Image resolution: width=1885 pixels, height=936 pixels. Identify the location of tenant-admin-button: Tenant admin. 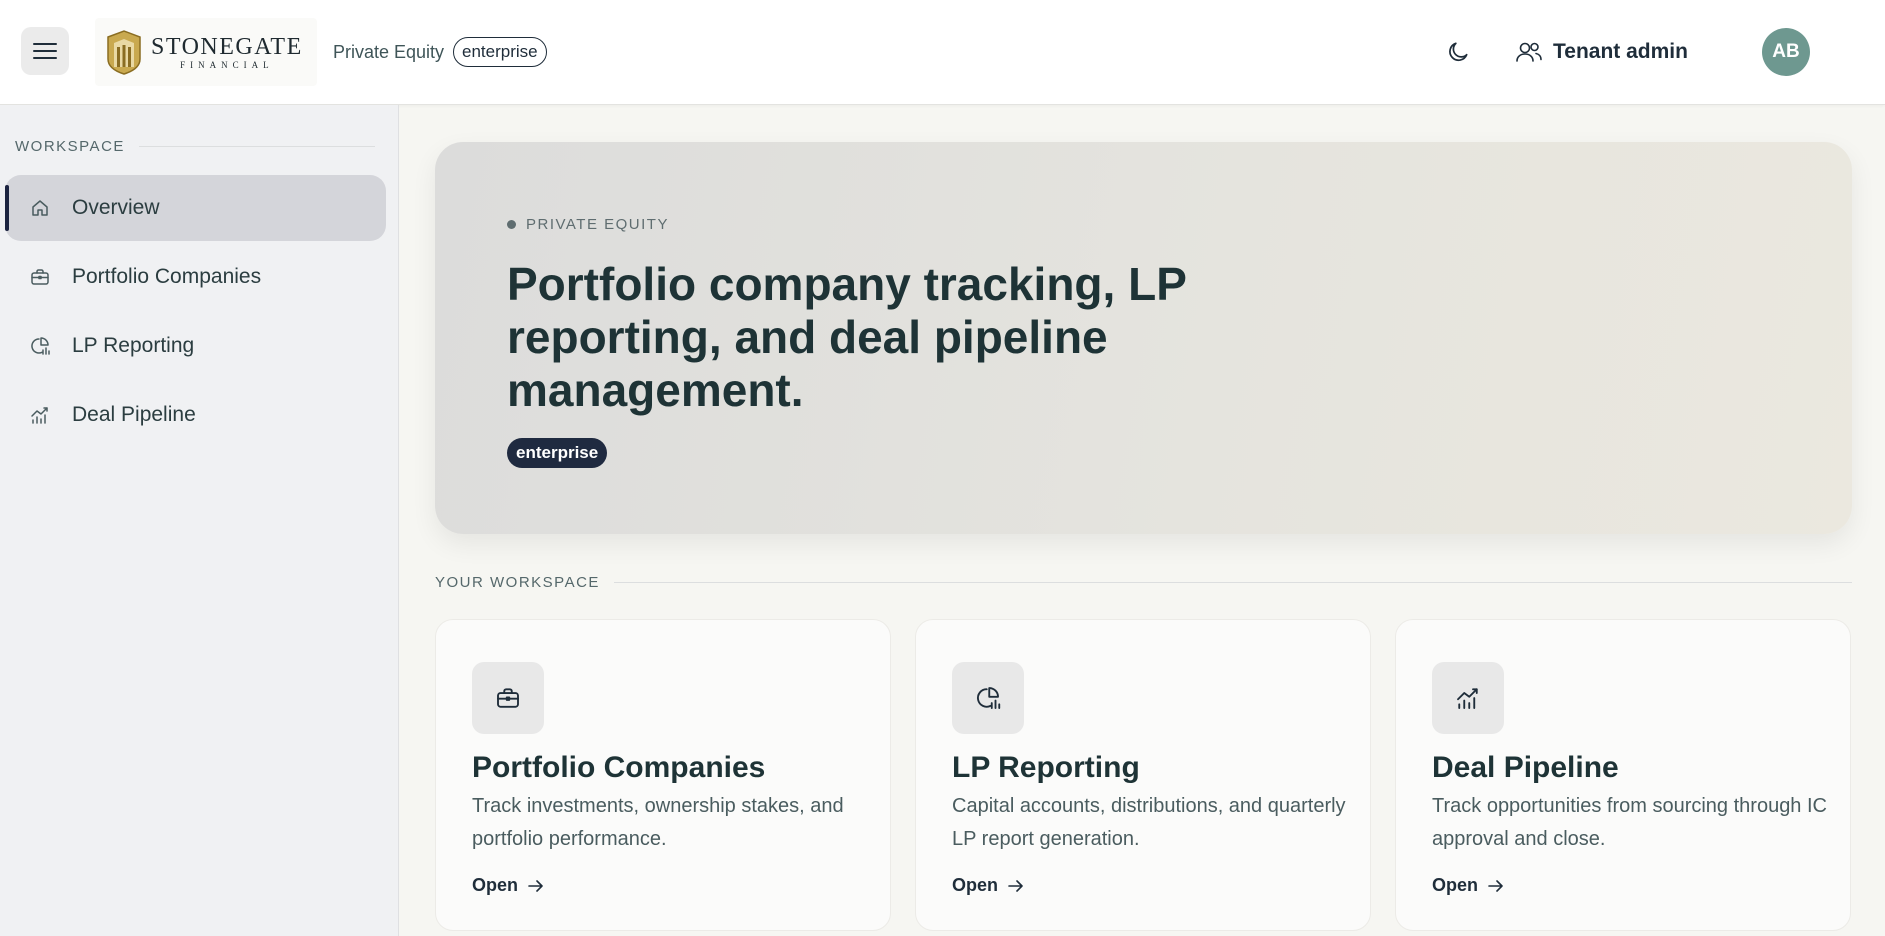
(1601, 52).